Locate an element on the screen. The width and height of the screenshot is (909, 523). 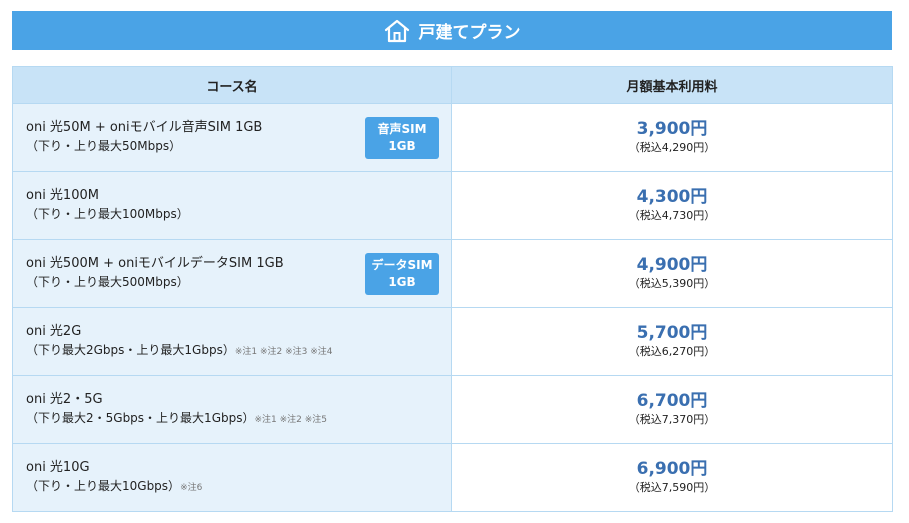
course-speed-line: （下り最大2Gbps・上り最大1Gbps）※注1 ※注2 ※注3 ※注4 is located at coordinates (179, 351).